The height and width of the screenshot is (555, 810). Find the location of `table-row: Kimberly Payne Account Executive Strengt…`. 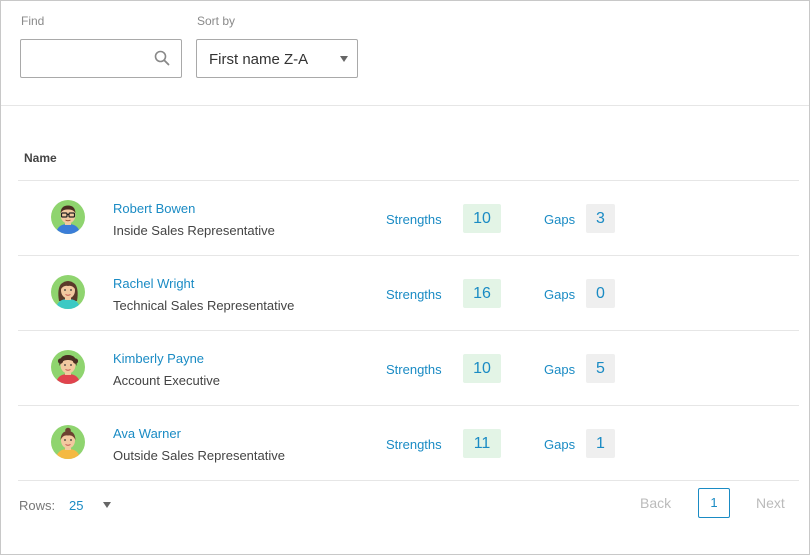

table-row: Kimberly Payne Account Executive Strengt… is located at coordinates (408, 368).